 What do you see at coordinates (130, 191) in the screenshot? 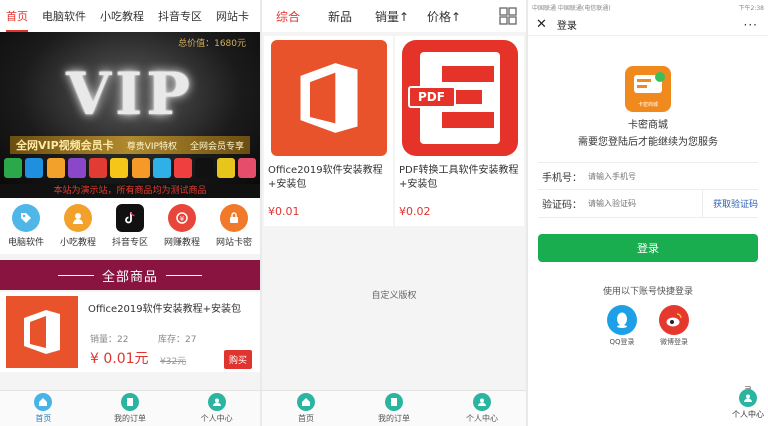
I see `demo-notice: 本站为演示站，所有商品均为测试商品` at bounding box center [130, 191].